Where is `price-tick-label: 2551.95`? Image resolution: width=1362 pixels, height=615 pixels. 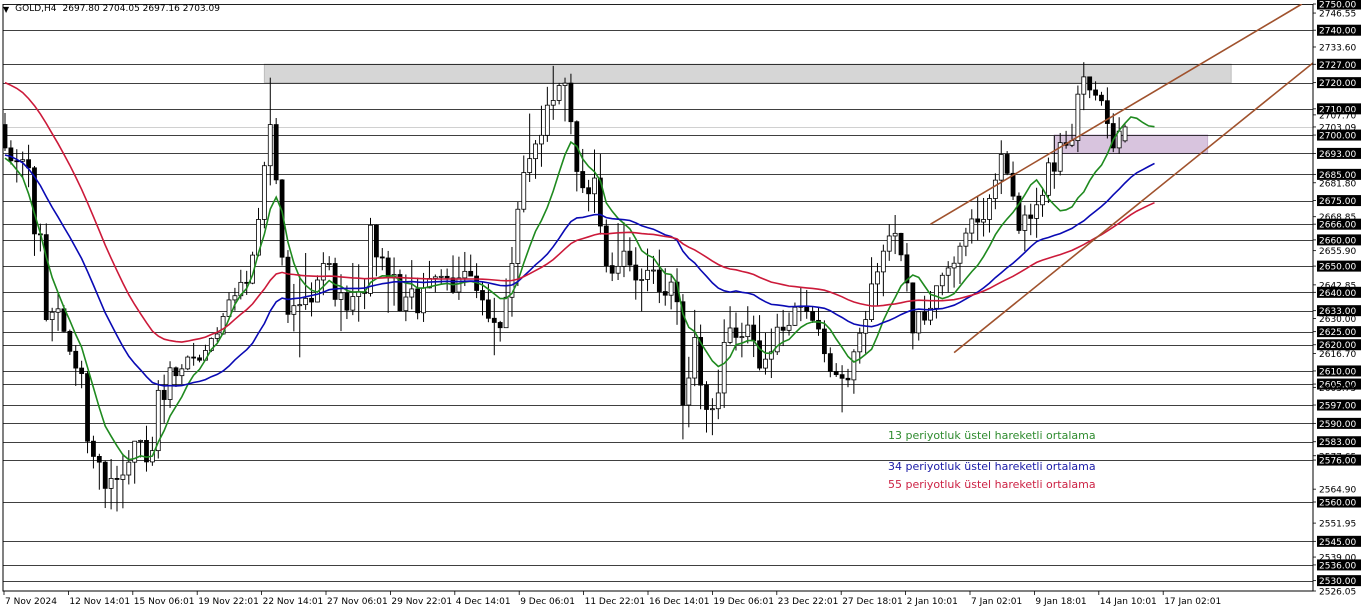
price-tick-label: 2551.95 is located at coordinates (1337, 525).